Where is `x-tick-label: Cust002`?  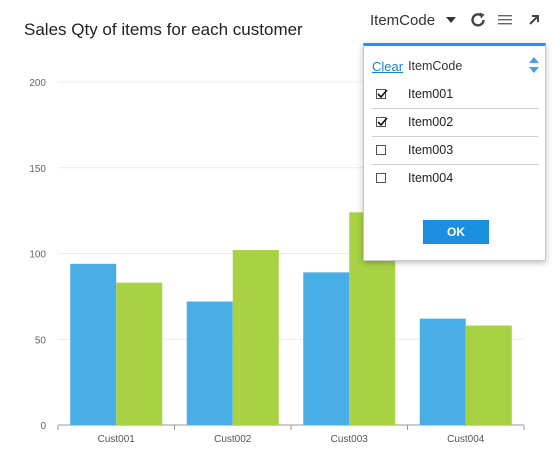 x-tick-label: Cust002 is located at coordinates (233, 439).